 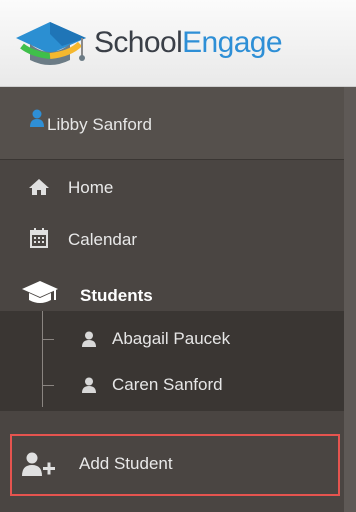 I want to click on graduation-cap-icon, so click(x=40, y=292).